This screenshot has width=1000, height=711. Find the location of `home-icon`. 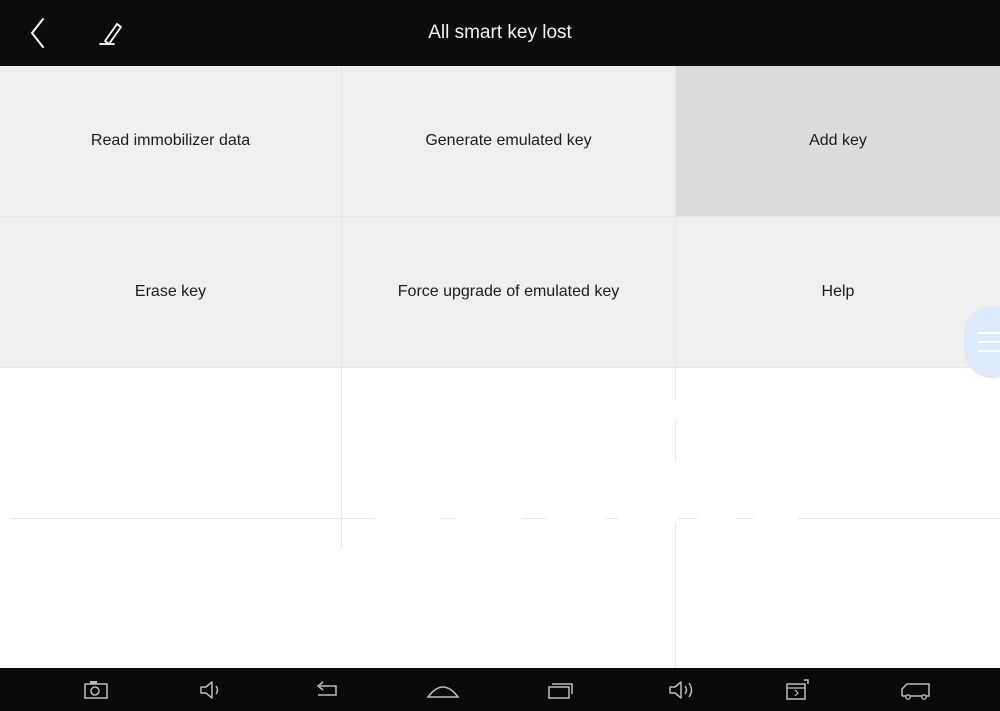

home-icon is located at coordinates (443, 692).